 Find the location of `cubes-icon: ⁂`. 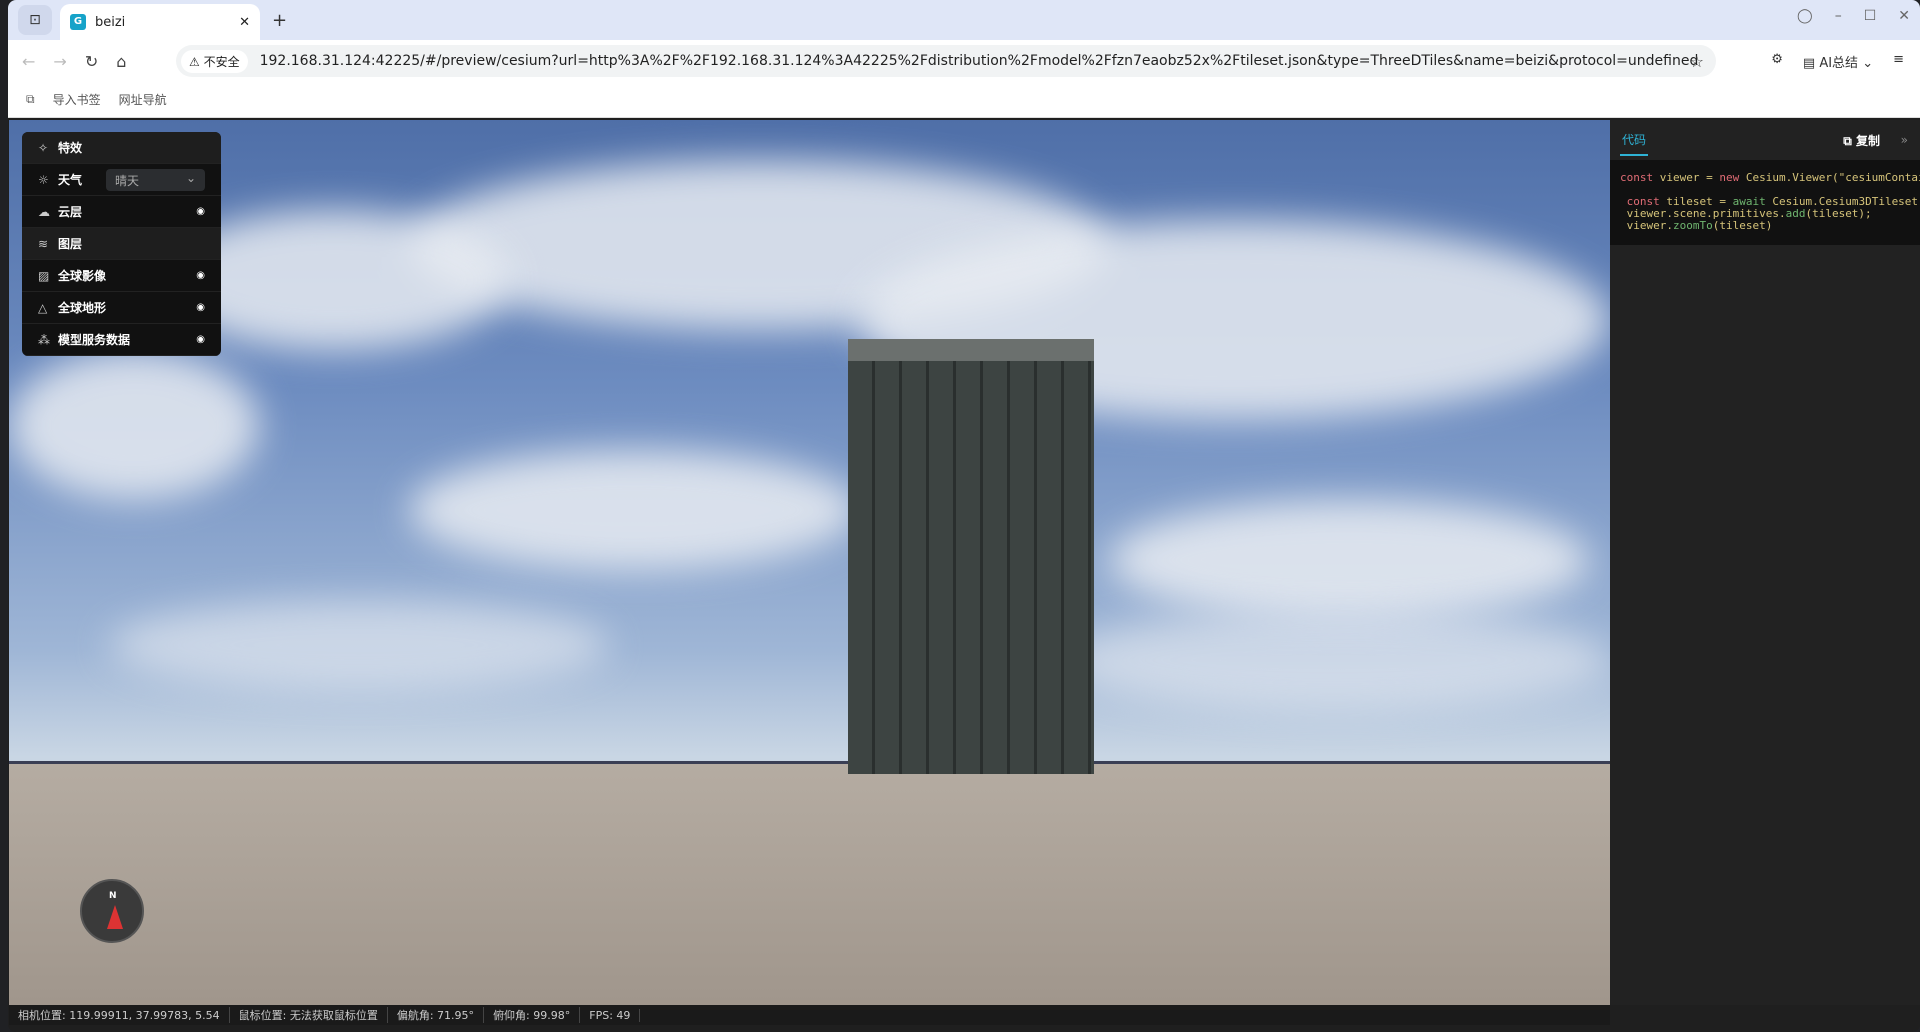

cubes-icon: ⁂ is located at coordinates (44, 339).